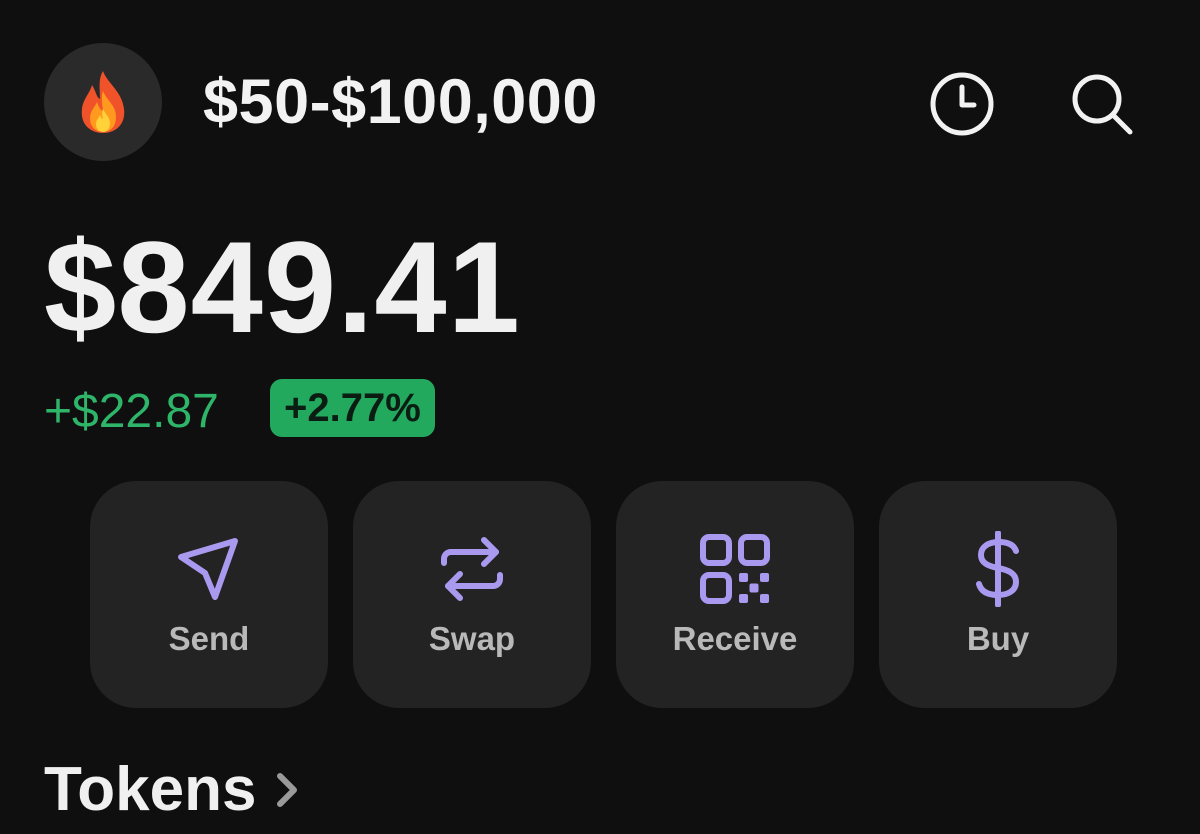 The image size is (1200, 834). I want to click on send-button: Send, so click(209, 594).